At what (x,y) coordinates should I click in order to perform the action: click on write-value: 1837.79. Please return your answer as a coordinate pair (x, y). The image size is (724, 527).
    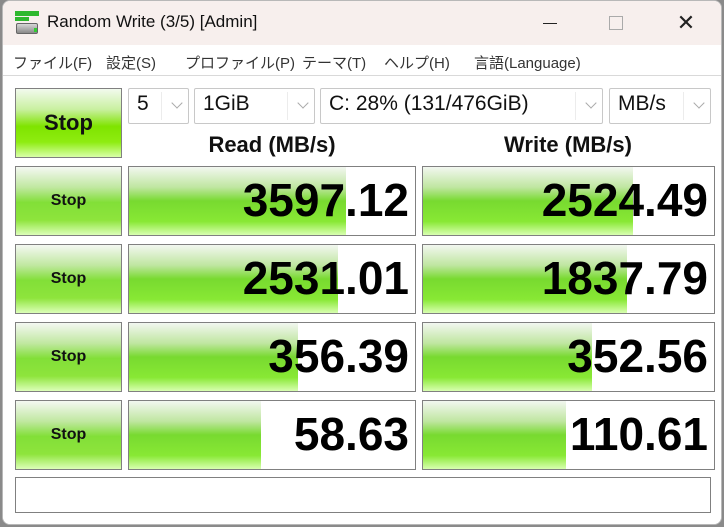
    Looking at the image, I should click on (624, 278).